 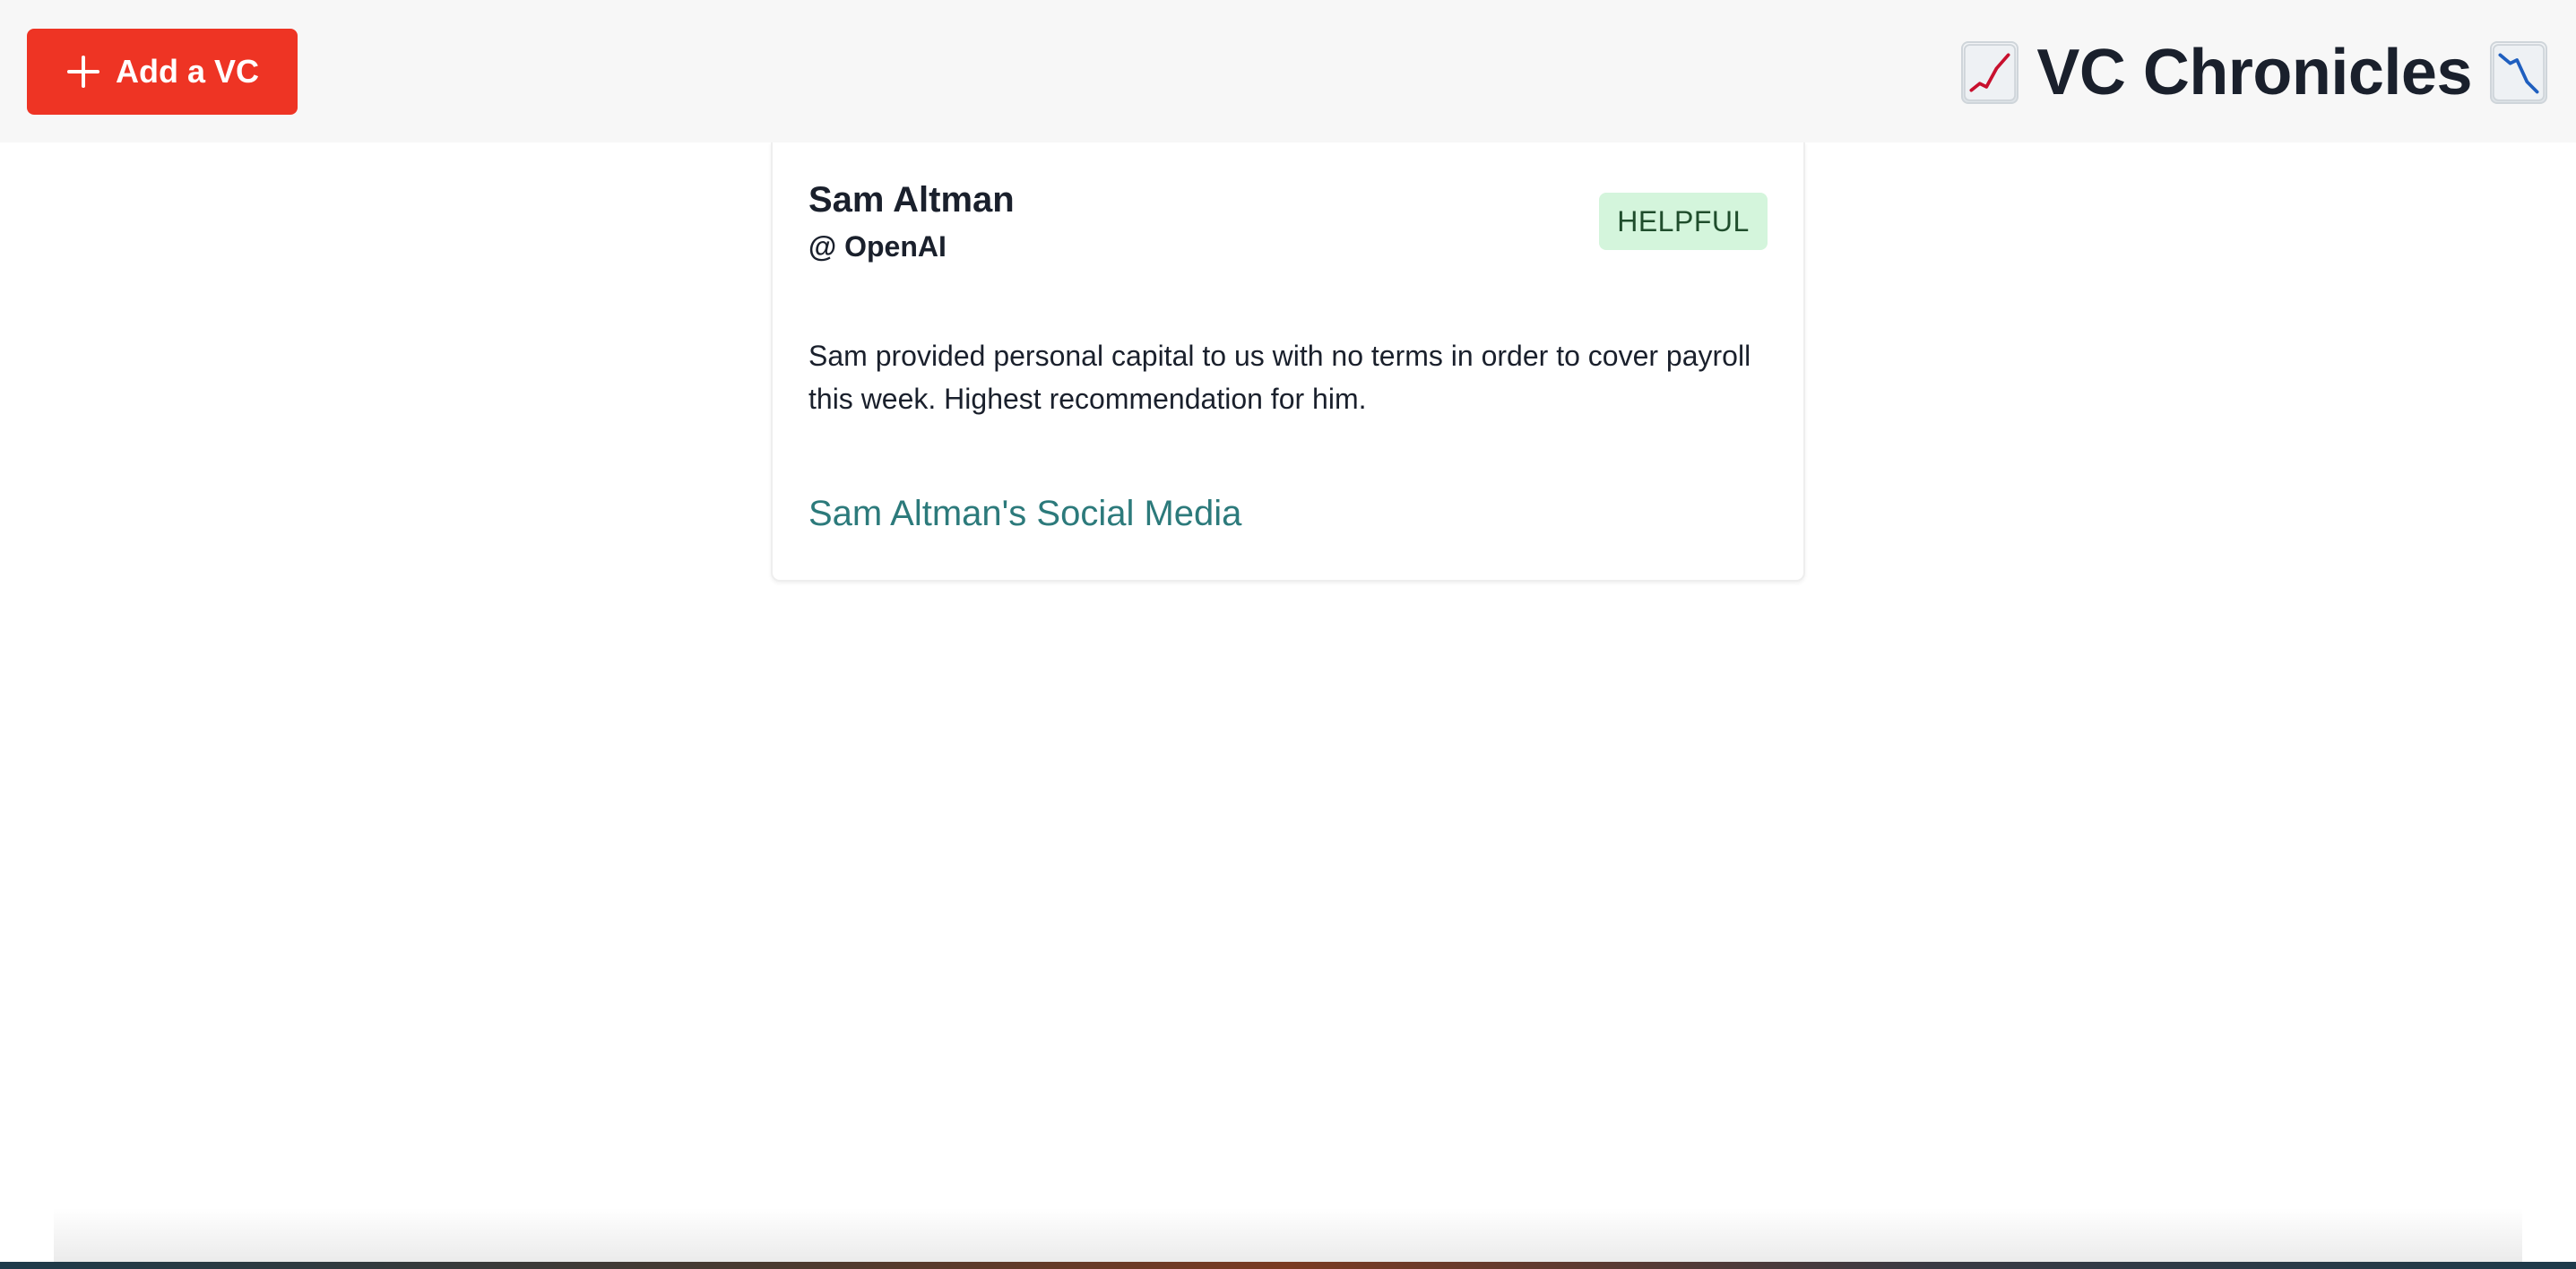 What do you see at coordinates (911, 200) in the screenshot?
I see `vc-name: Sam Altman` at bounding box center [911, 200].